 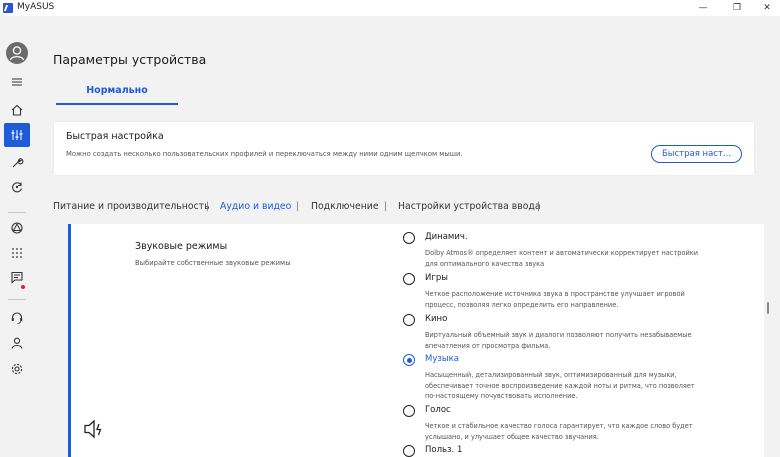 What do you see at coordinates (17, 228) in the screenshot?
I see `link-icon` at bounding box center [17, 228].